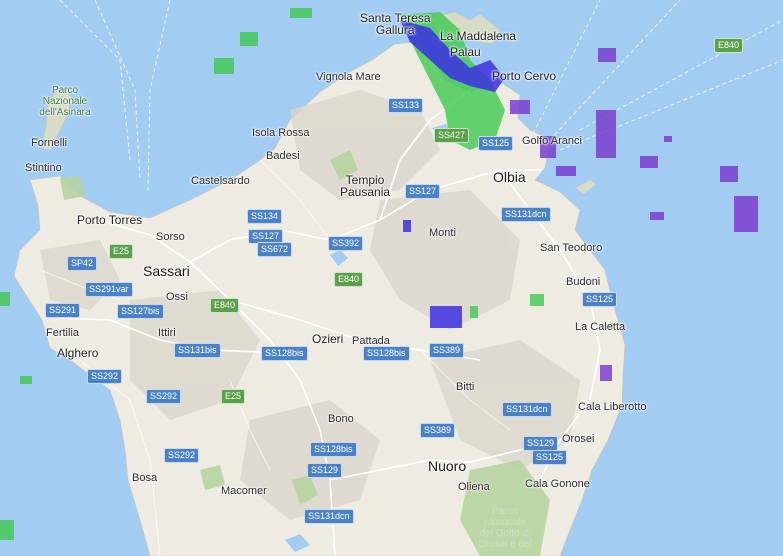 The height and width of the screenshot is (556, 783). I want to click on label-bono: Bono, so click(341, 419).